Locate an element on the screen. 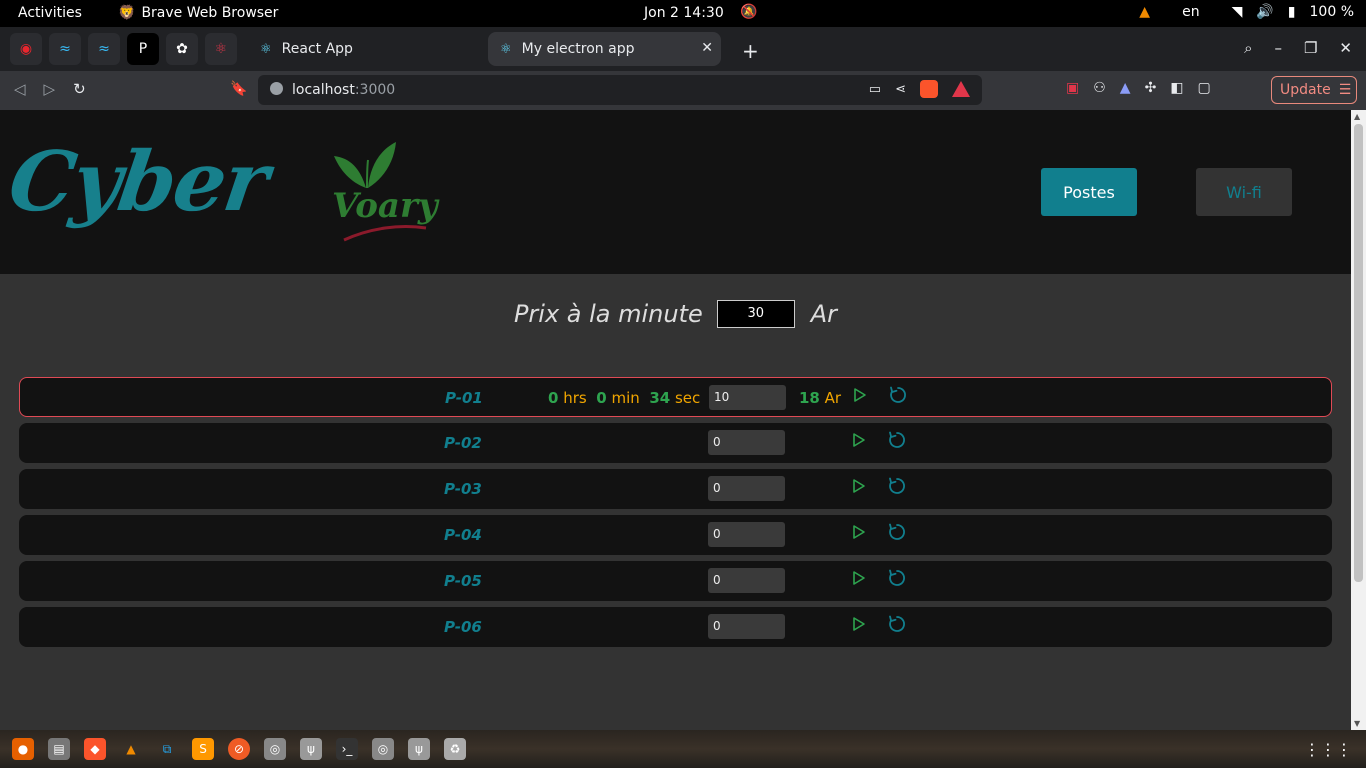 This screenshot has height=768, width=1366. new-tab-icon: + is located at coordinates (750, 51).